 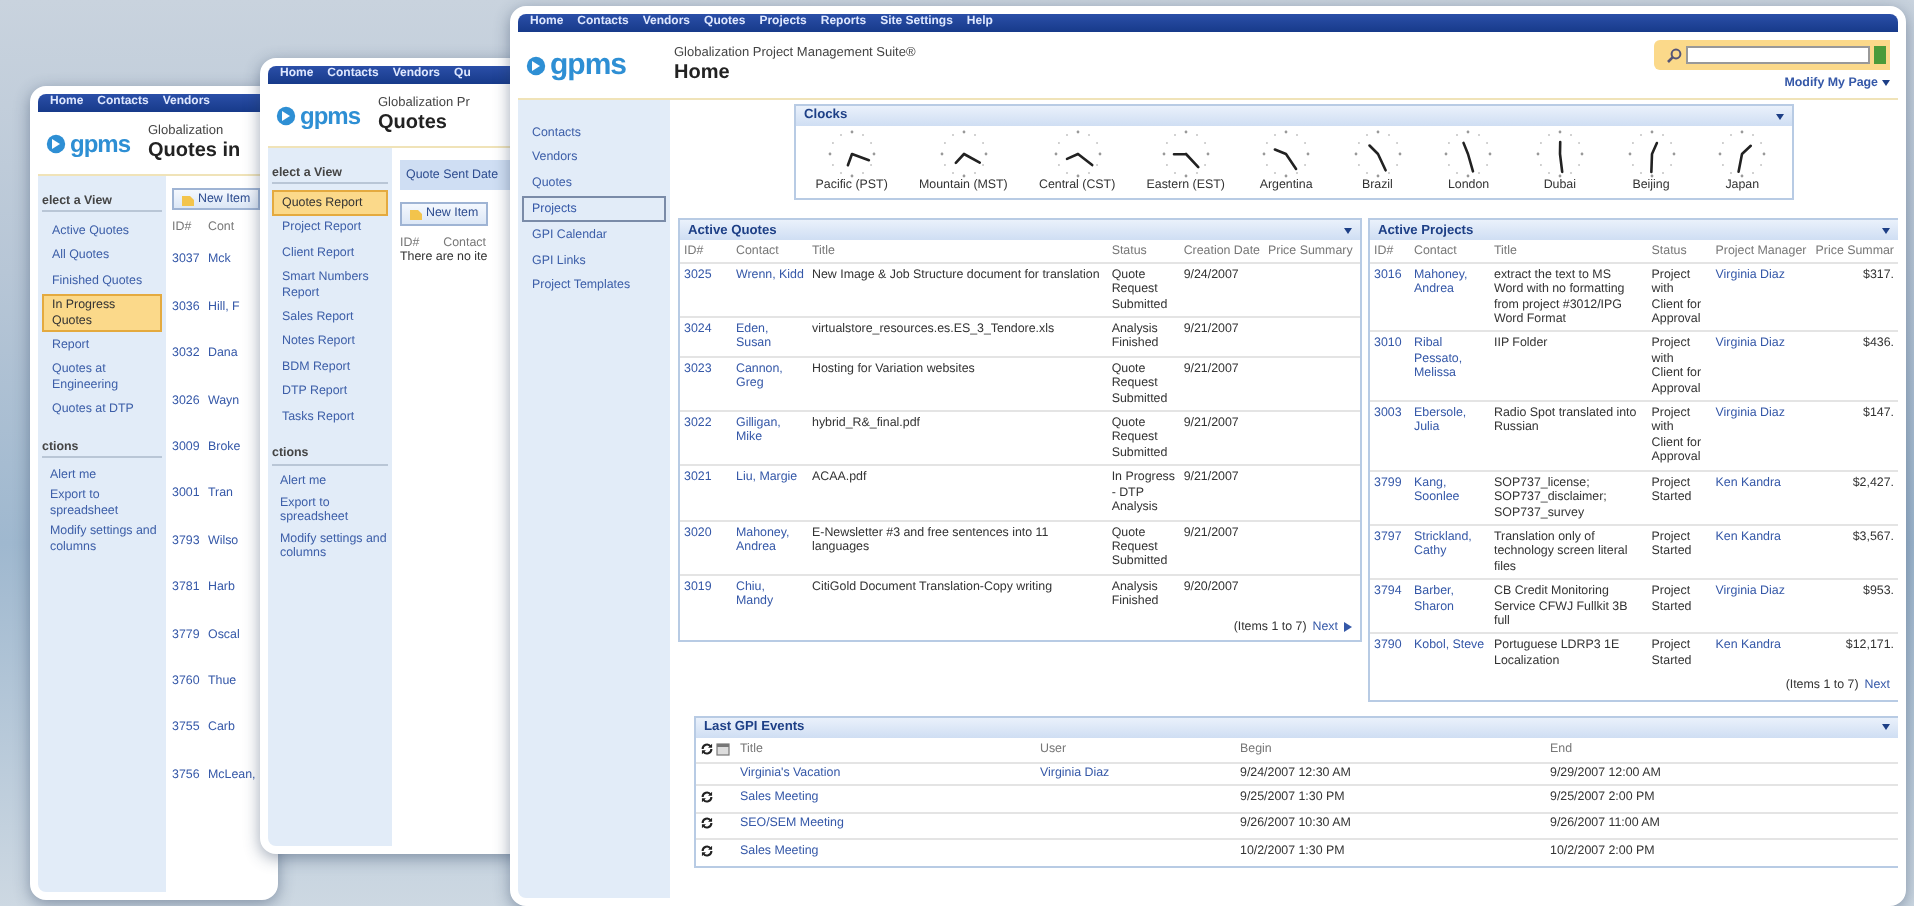 What do you see at coordinates (1778, 55) in the screenshot?
I see `search-field` at bounding box center [1778, 55].